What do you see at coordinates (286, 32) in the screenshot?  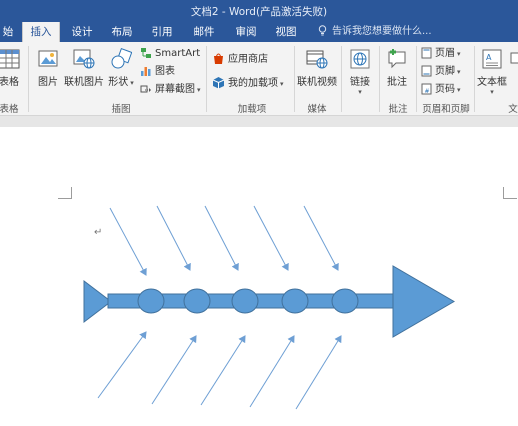 I see `tab-view: 视图` at bounding box center [286, 32].